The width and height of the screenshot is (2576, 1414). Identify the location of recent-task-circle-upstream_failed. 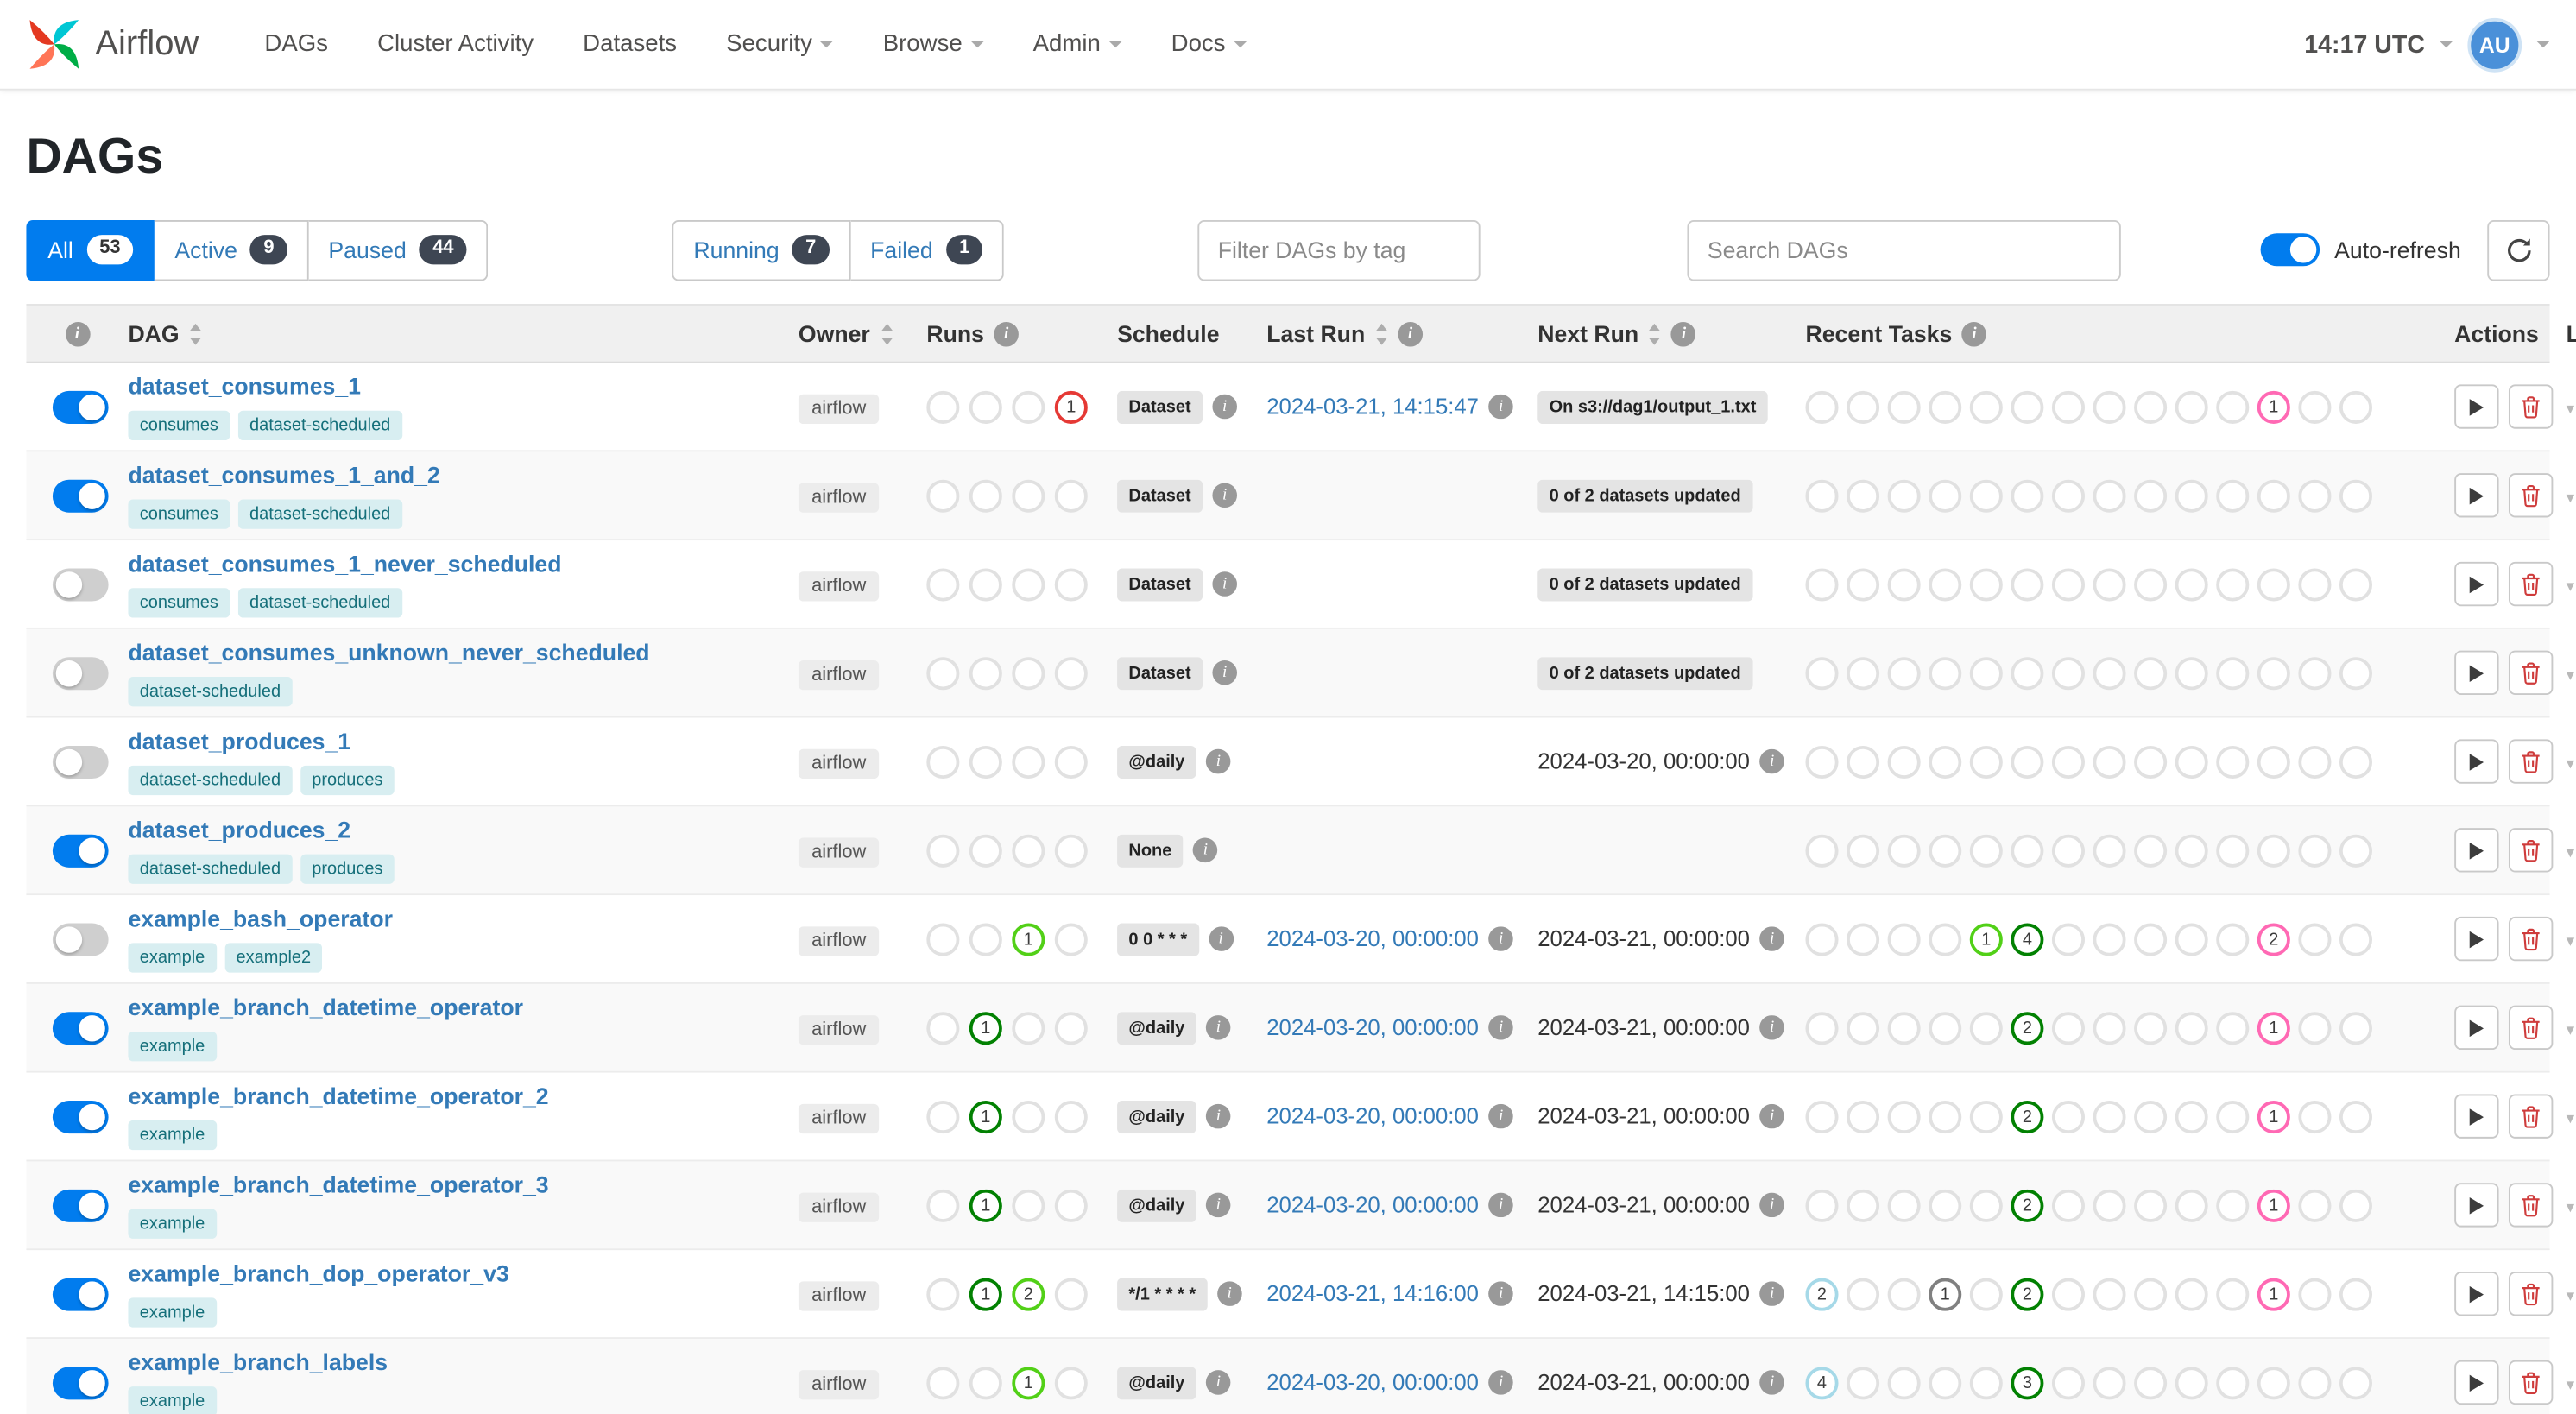
(2315, 673).